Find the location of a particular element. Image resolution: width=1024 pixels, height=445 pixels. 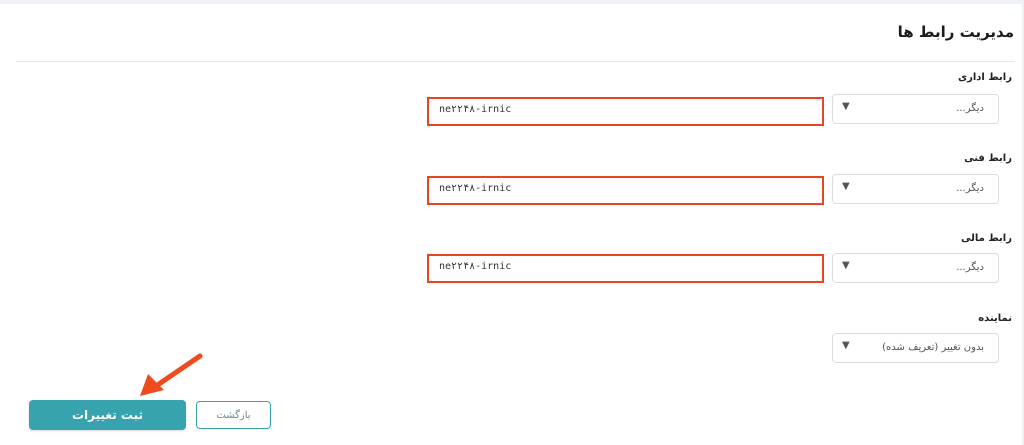

admin-contact-input: ne۲۲۴۸-irnic is located at coordinates (625, 111).